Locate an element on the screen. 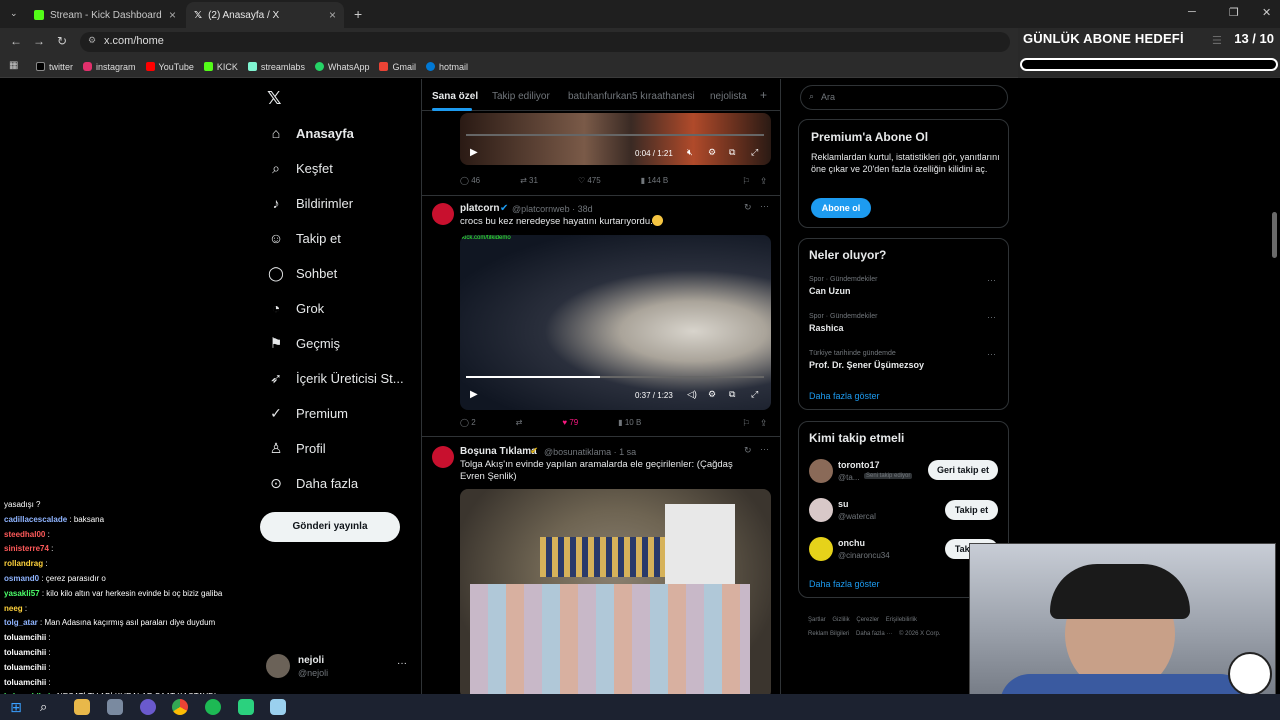  chrome-icon is located at coordinates (180, 707).